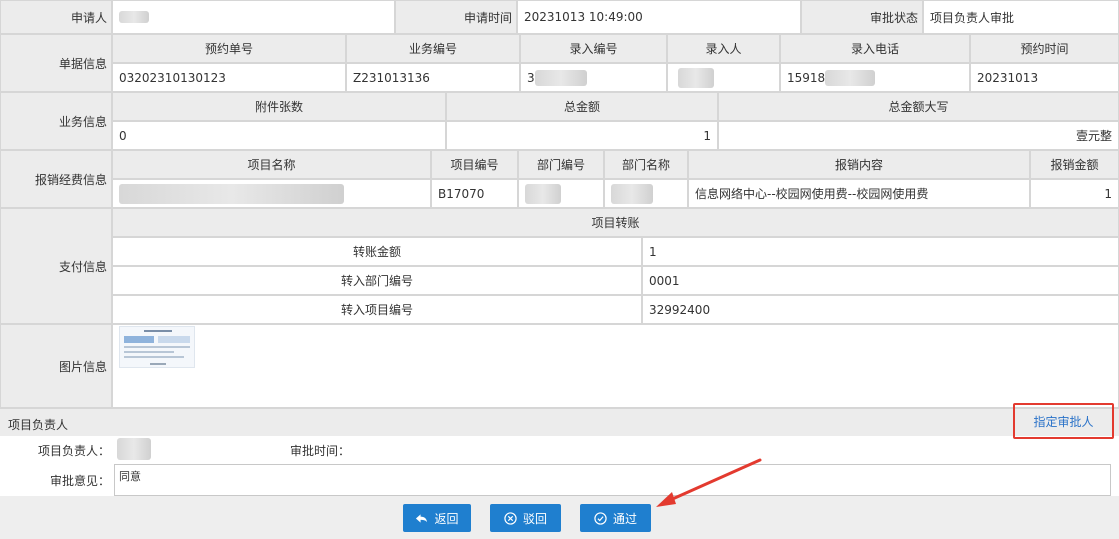 Image resolution: width=1119 pixels, height=539 pixels. What do you see at coordinates (593, 48) in the screenshot?
I see `doc-col-entry-no: 录入编号` at bounding box center [593, 48].